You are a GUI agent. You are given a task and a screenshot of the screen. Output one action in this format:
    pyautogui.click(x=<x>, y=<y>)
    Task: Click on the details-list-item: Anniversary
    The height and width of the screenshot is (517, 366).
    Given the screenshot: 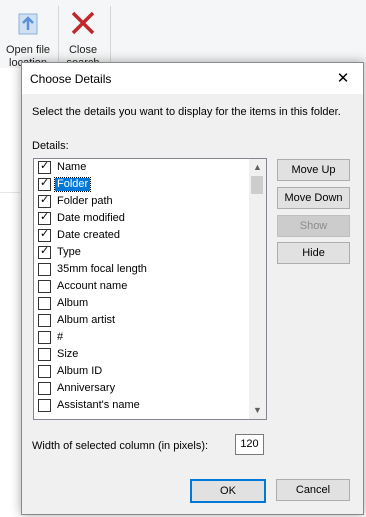 What is the action you would take?
    pyautogui.click(x=141, y=388)
    